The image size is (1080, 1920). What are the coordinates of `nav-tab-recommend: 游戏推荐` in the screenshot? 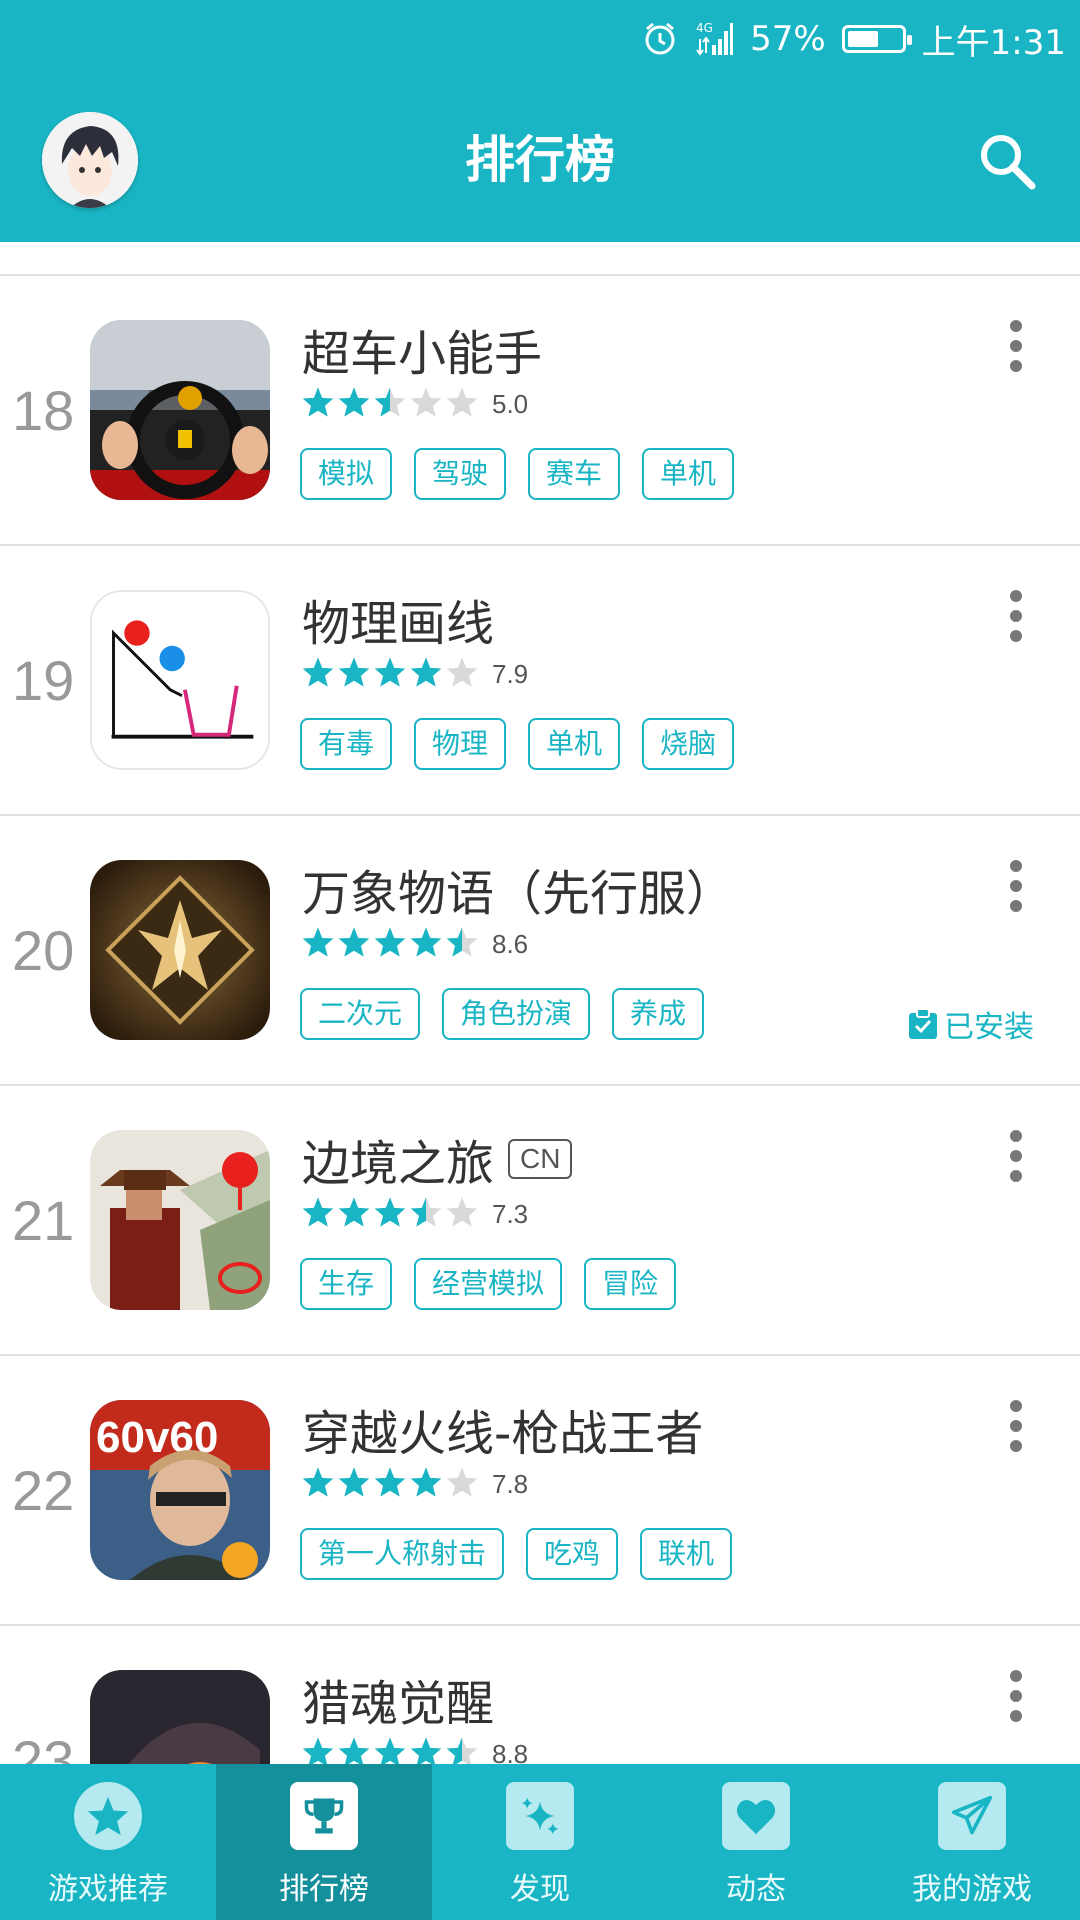 It's located at (108, 1842).